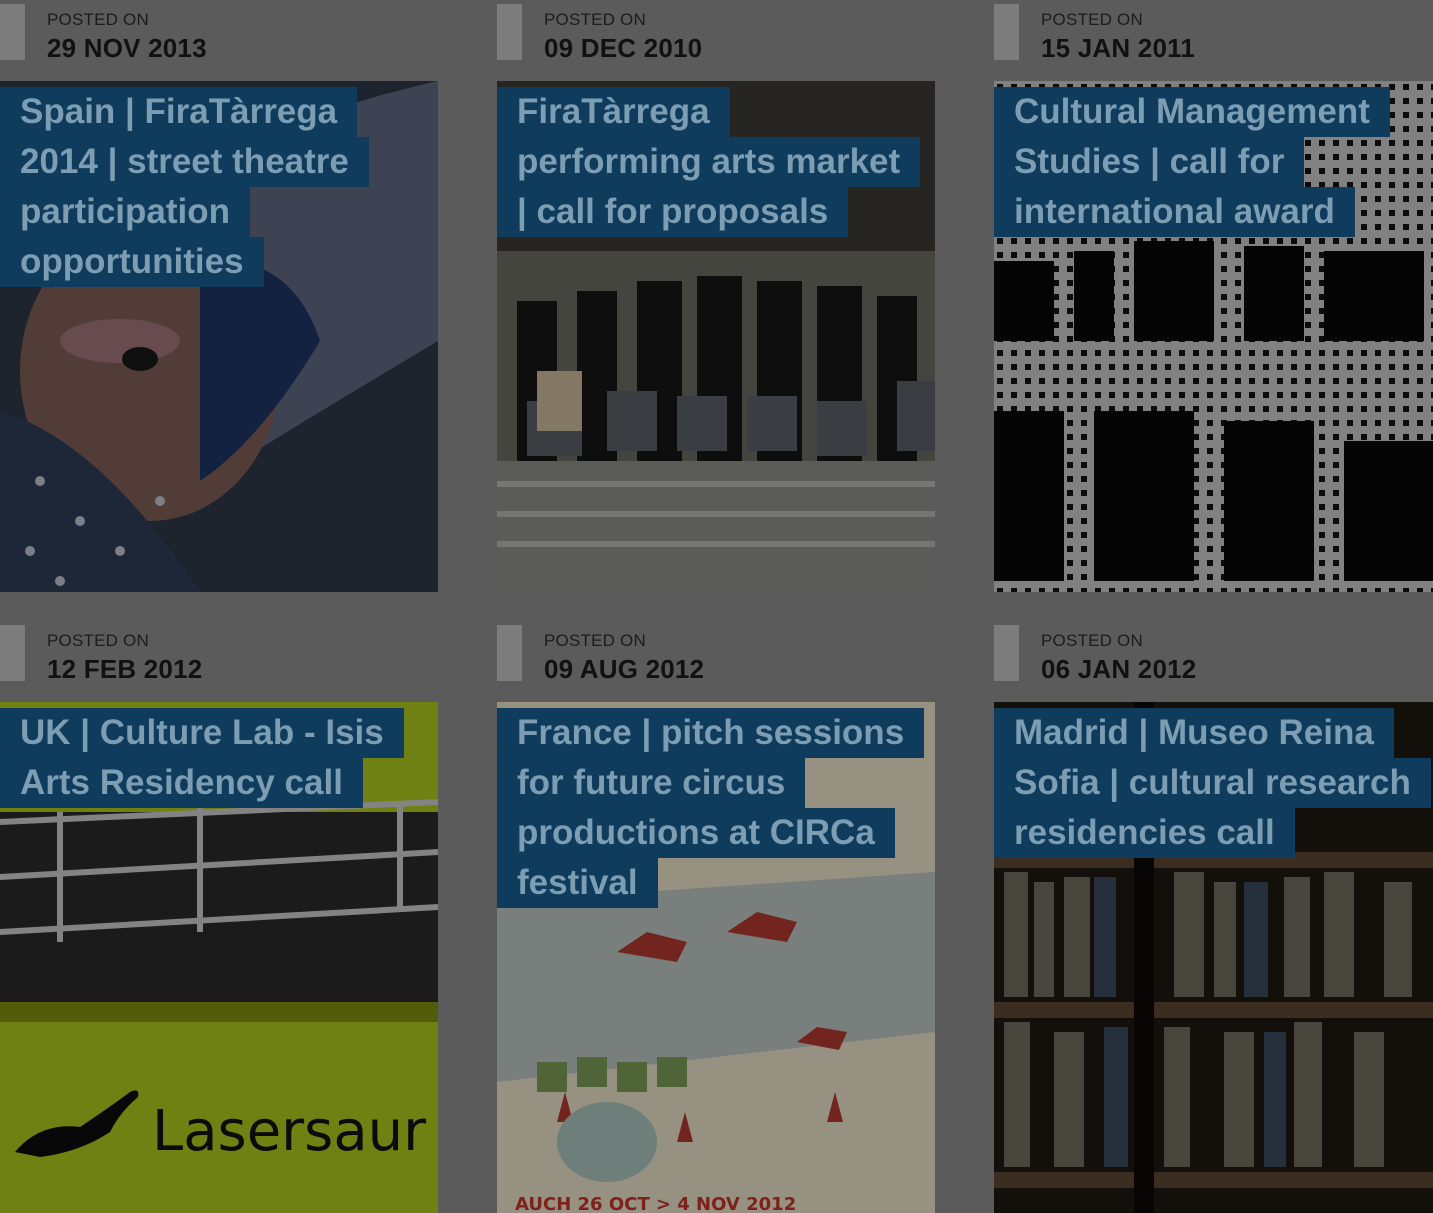 Image resolution: width=1433 pixels, height=1213 pixels. What do you see at coordinates (125, 212) in the screenshot?
I see `post-title-line: participation` at bounding box center [125, 212].